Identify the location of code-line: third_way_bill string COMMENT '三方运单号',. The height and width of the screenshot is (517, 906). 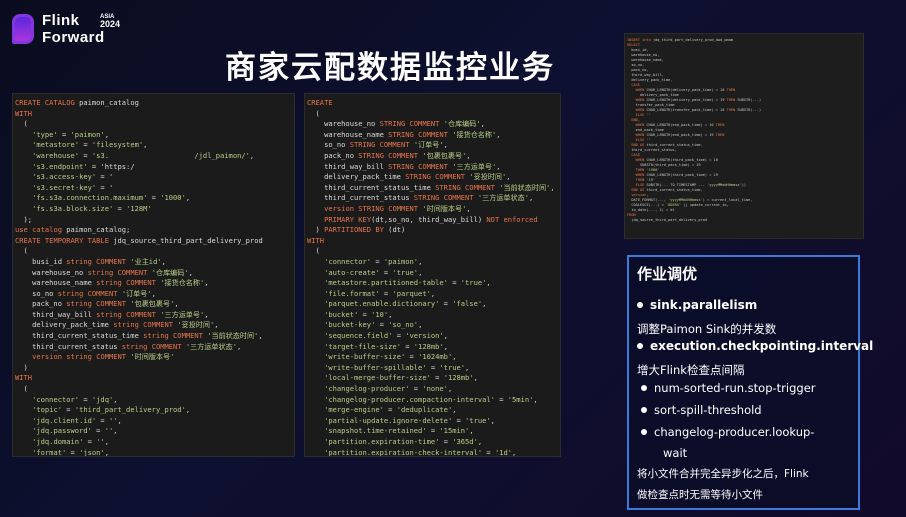
(112, 314).